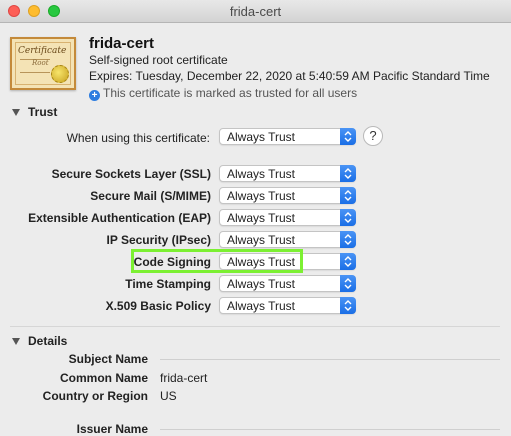 The image size is (511, 436). I want to click on code-signing-highlight, so click(217, 261).